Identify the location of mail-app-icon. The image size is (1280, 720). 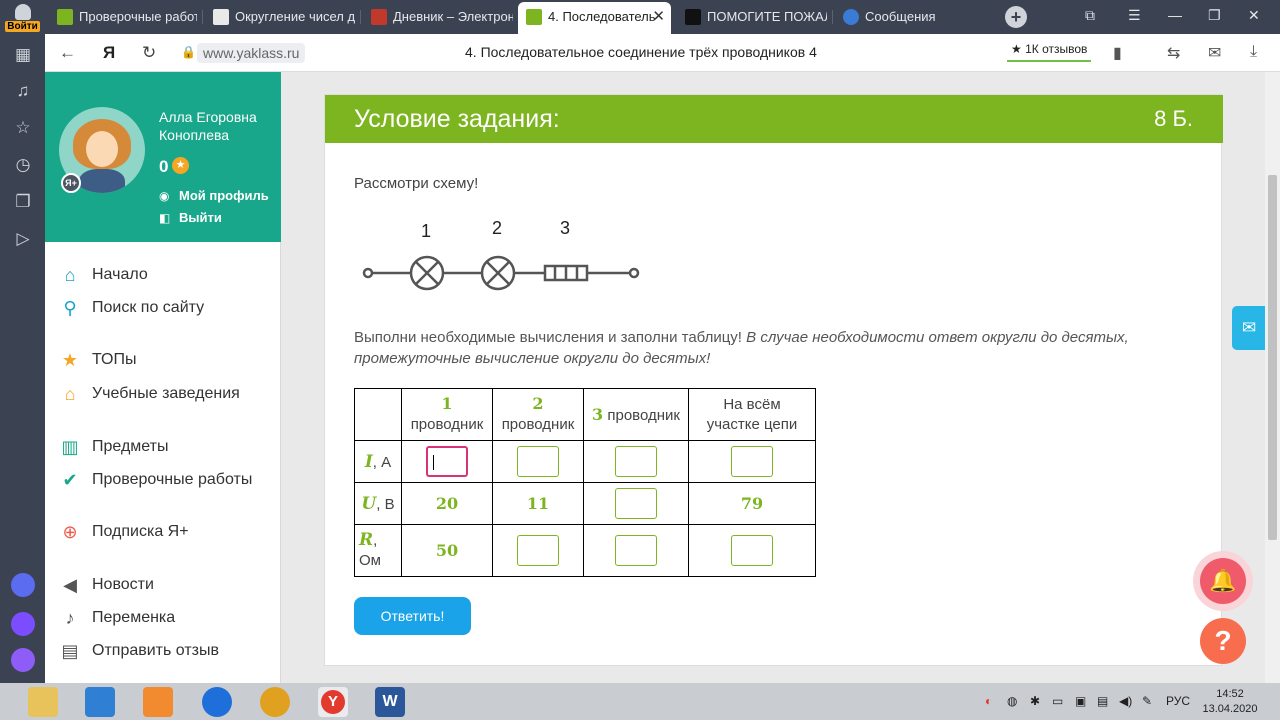
(100, 702).